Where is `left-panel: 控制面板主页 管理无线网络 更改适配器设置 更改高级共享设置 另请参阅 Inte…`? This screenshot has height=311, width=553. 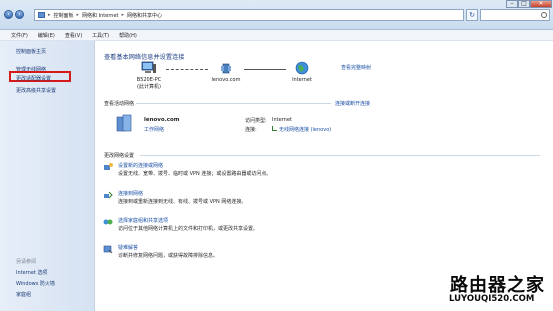 left-panel: 控制面板主页 管理无线网络 更改适配器设置 更改高级共享设置 另请参阅 Inte… is located at coordinates (47, 176).